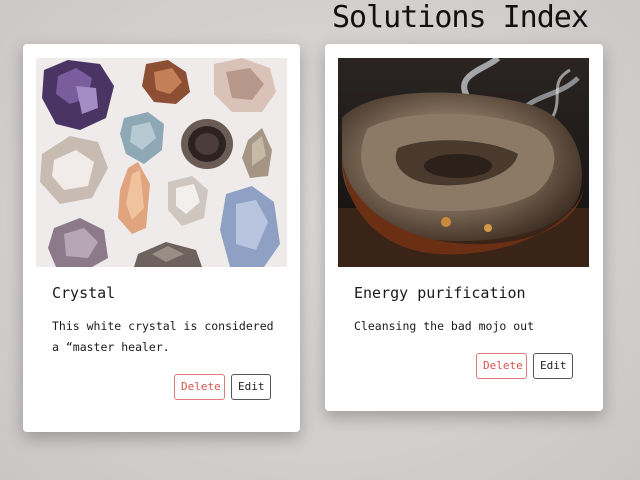 This screenshot has height=480, width=640. Describe the element at coordinates (84, 293) in the screenshot. I see `card-title: Crystal` at that location.